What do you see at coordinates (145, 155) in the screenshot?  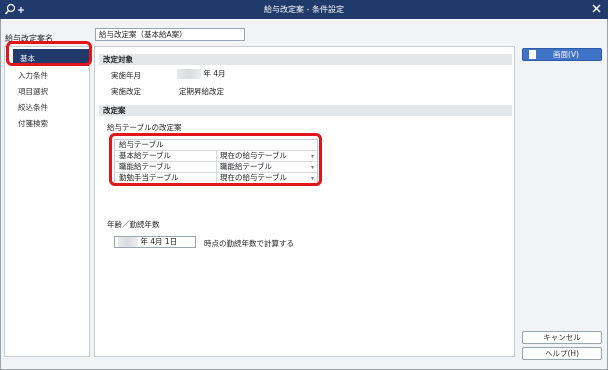 I see `row-name: 基本給テーブル` at bounding box center [145, 155].